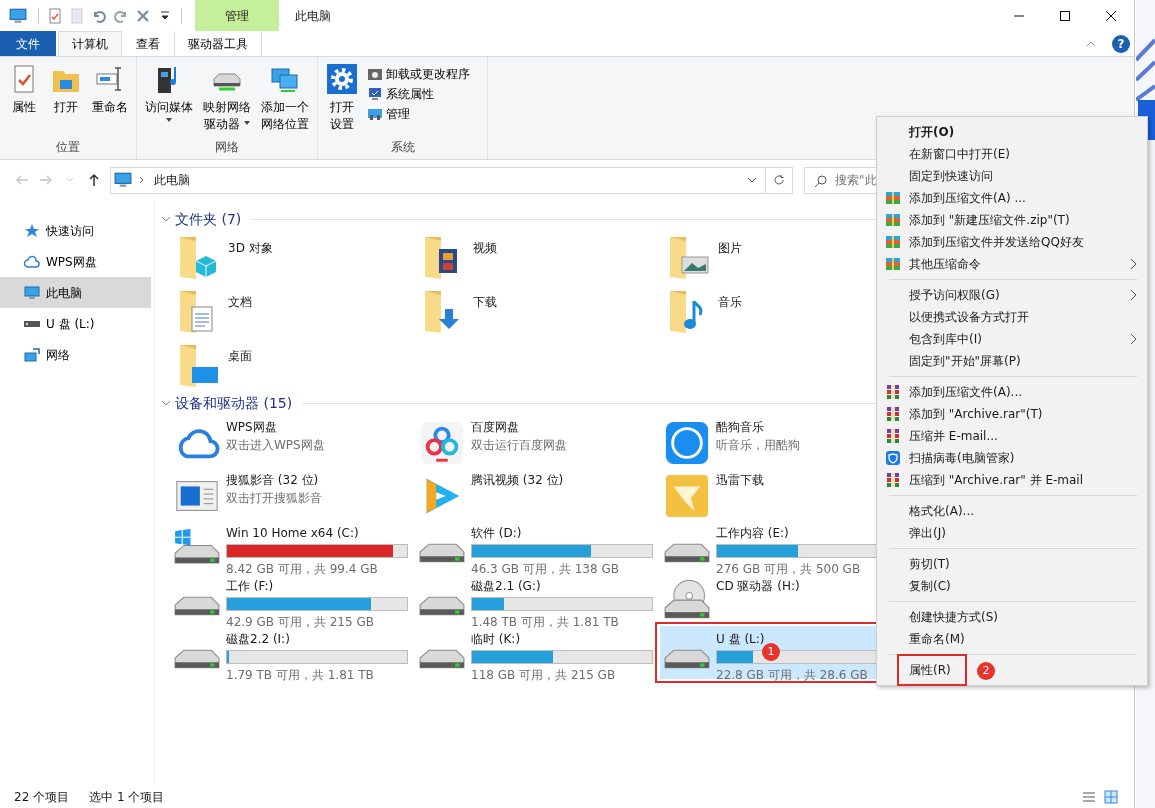 The image size is (1155, 808). I want to click on tiles-view-icon, so click(1111, 796).